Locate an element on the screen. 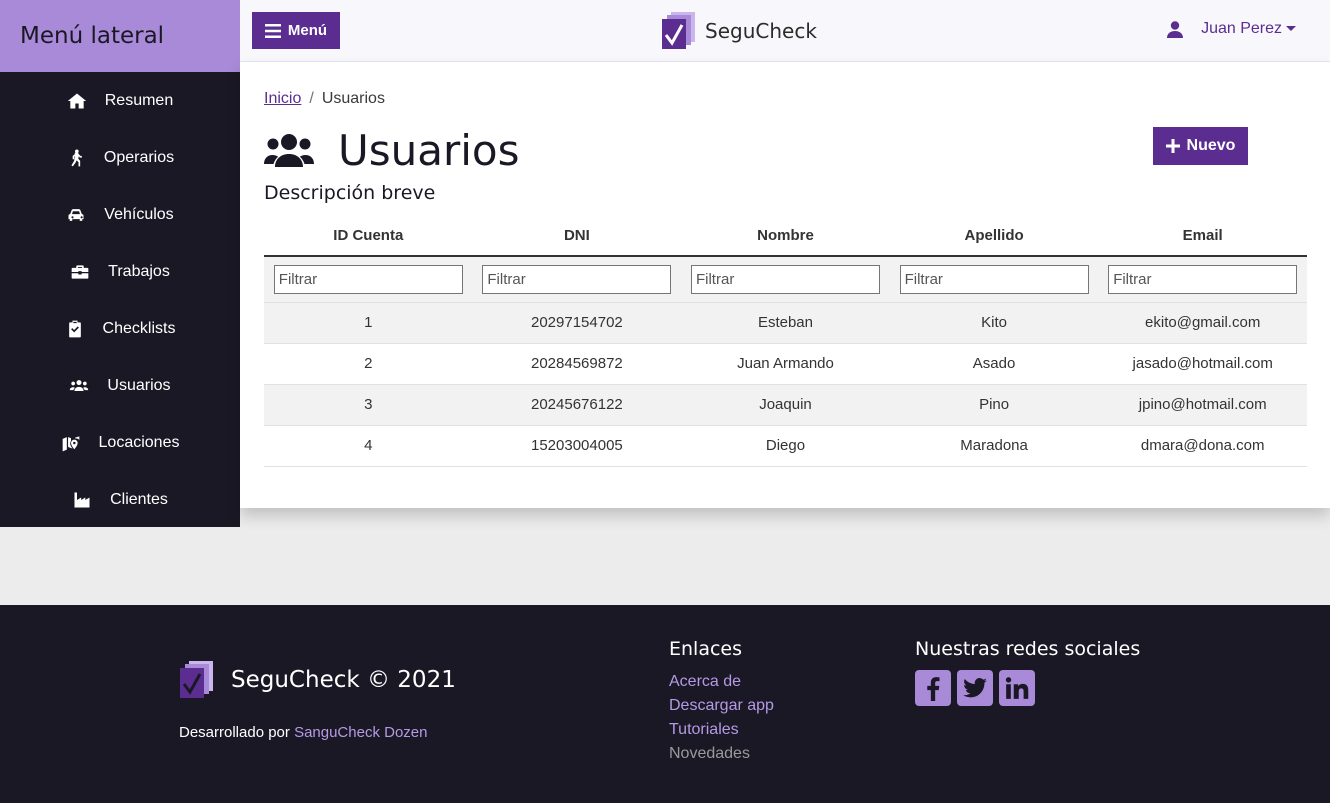 The image size is (1330, 803). sidebar-item-checklists: Checklists is located at coordinates (120, 328).